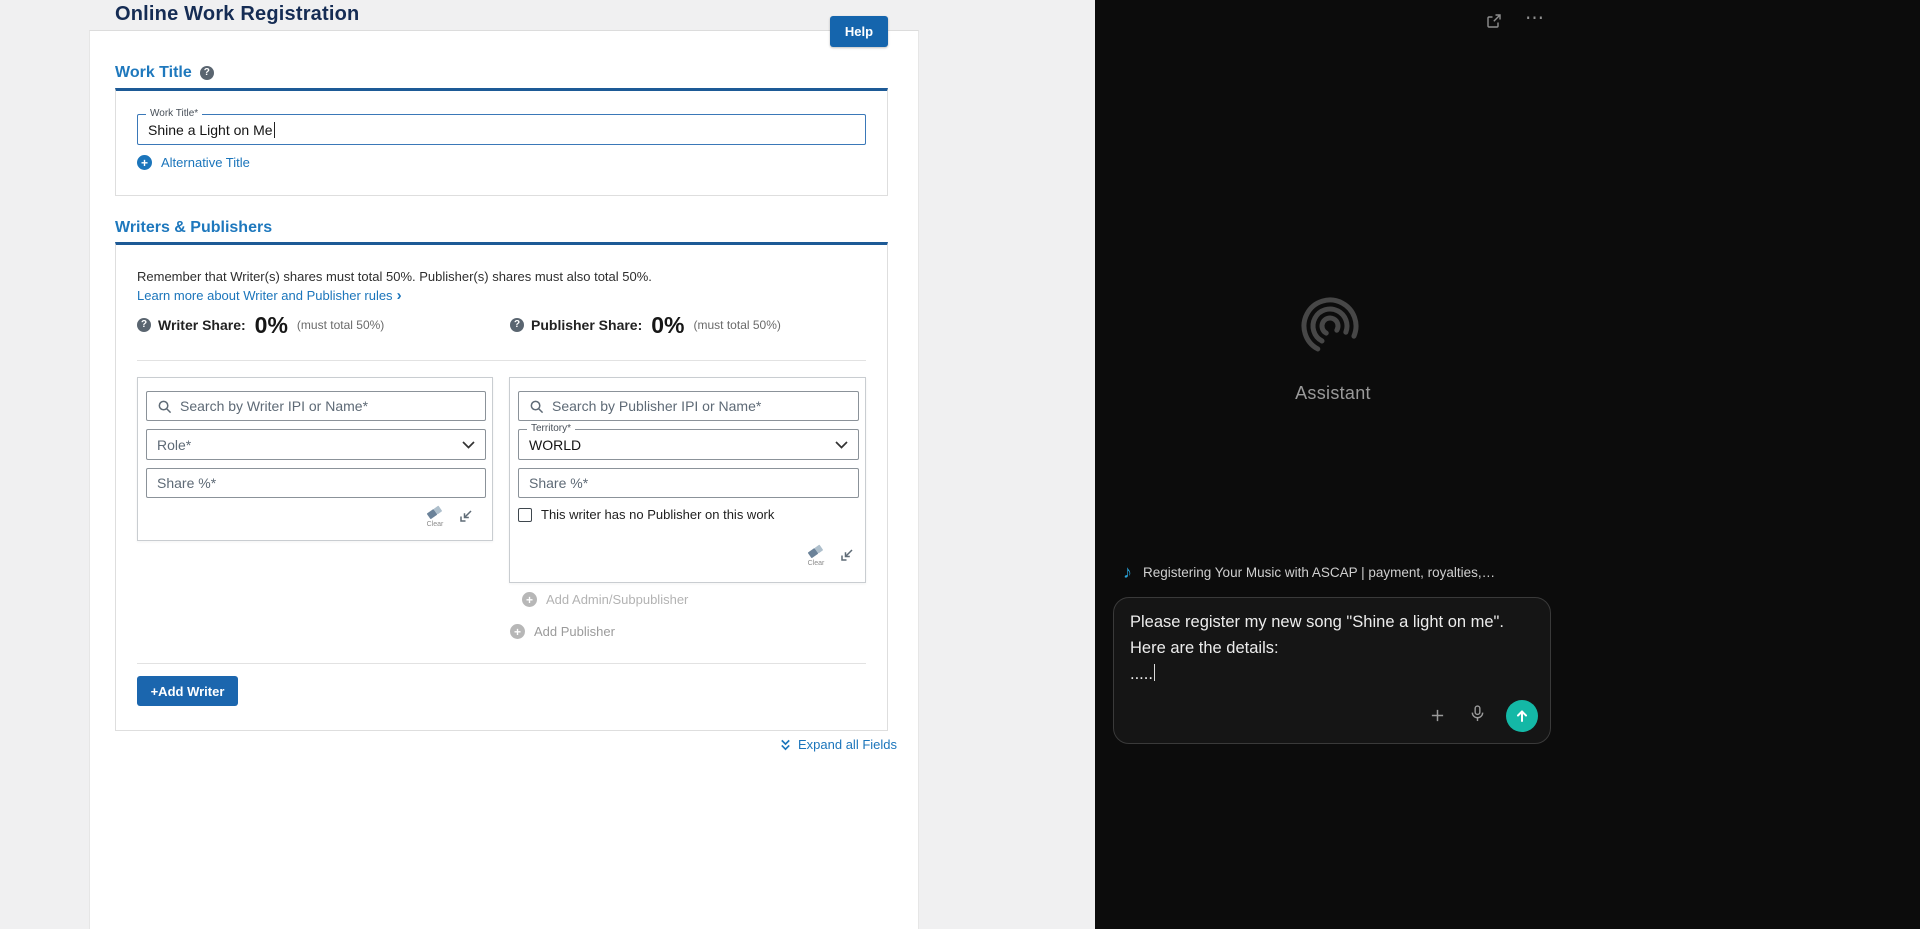  I want to click on work-title-field-label: Work Title*, so click(174, 113).